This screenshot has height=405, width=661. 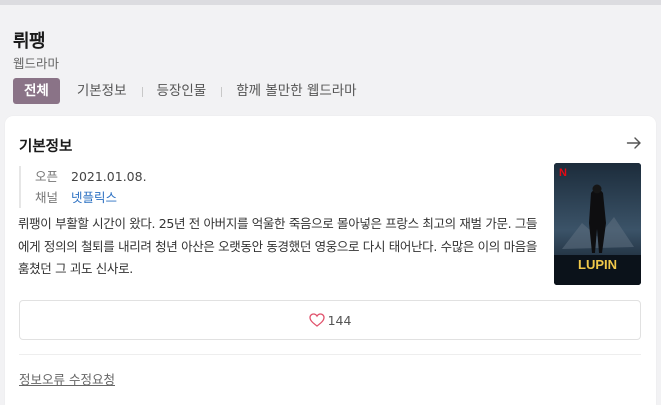 What do you see at coordinates (94, 197) in the screenshot?
I see `channel-link: 넷플릭스` at bounding box center [94, 197].